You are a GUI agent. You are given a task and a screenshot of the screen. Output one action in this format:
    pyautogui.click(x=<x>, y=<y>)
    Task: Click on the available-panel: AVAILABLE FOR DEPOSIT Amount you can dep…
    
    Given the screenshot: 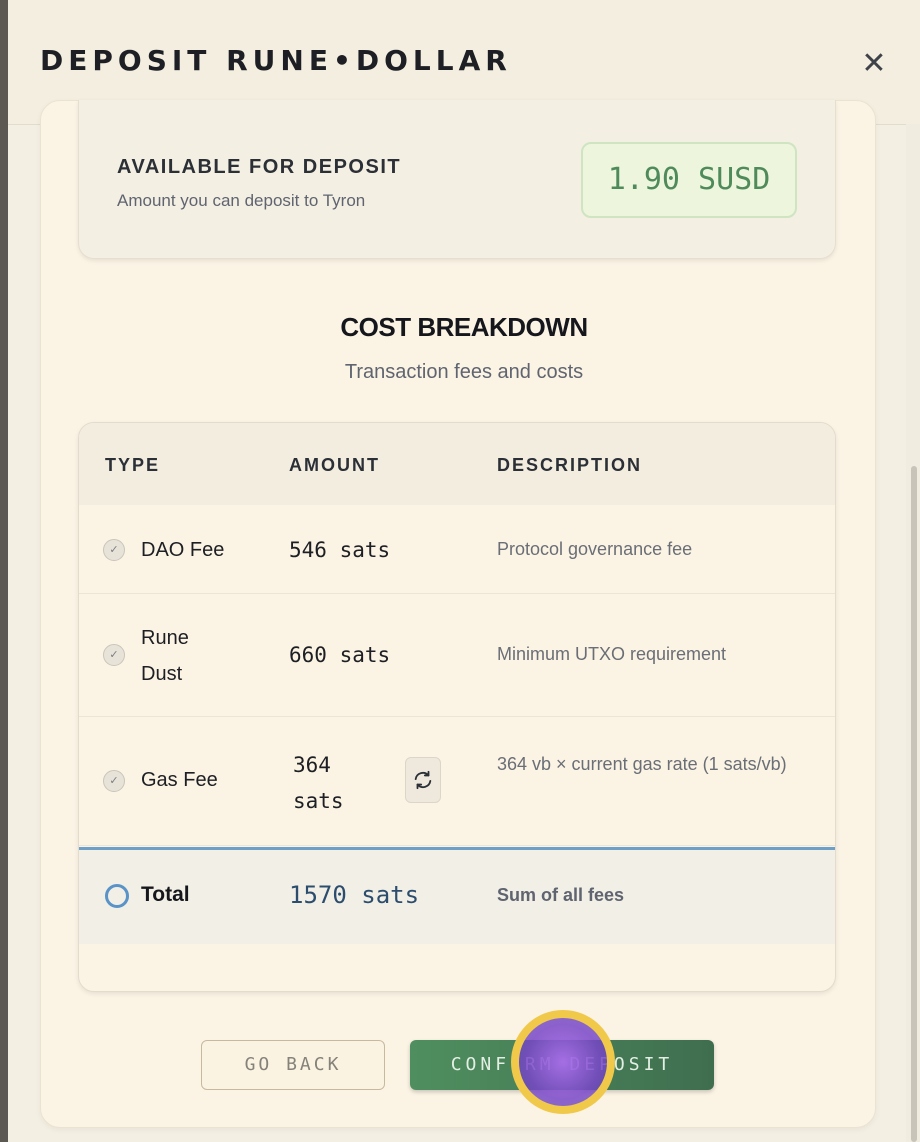 What is the action you would take?
    pyautogui.click(x=457, y=179)
    